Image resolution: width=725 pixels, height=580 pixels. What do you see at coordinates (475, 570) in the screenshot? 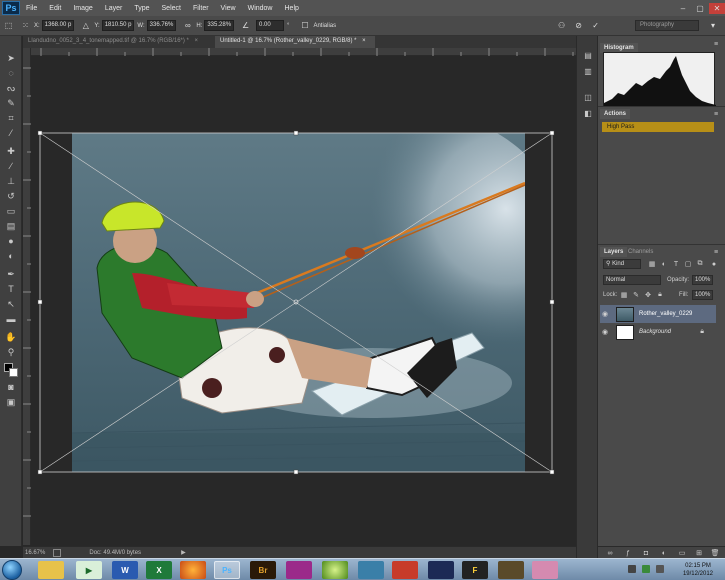
I see `app-icon: F` at bounding box center [475, 570].